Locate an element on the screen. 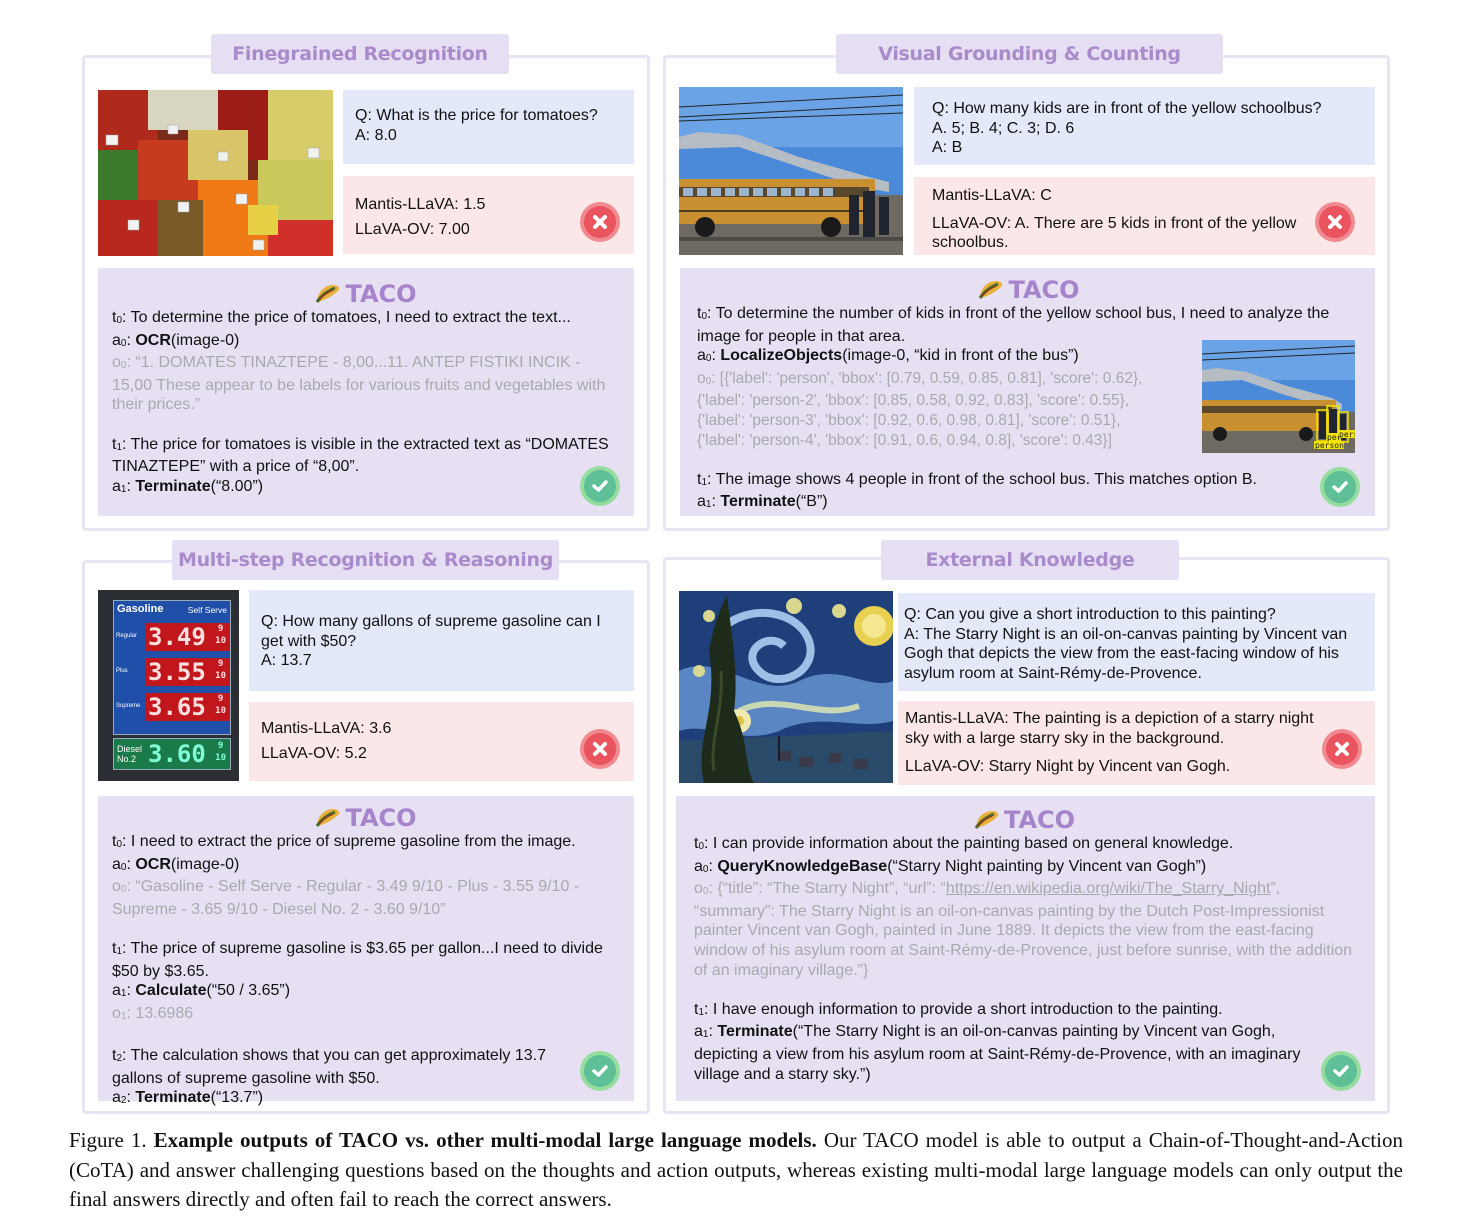 This screenshot has width=1464, height=1230. panel-title: Visual Grounding & Counting is located at coordinates (1029, 54).